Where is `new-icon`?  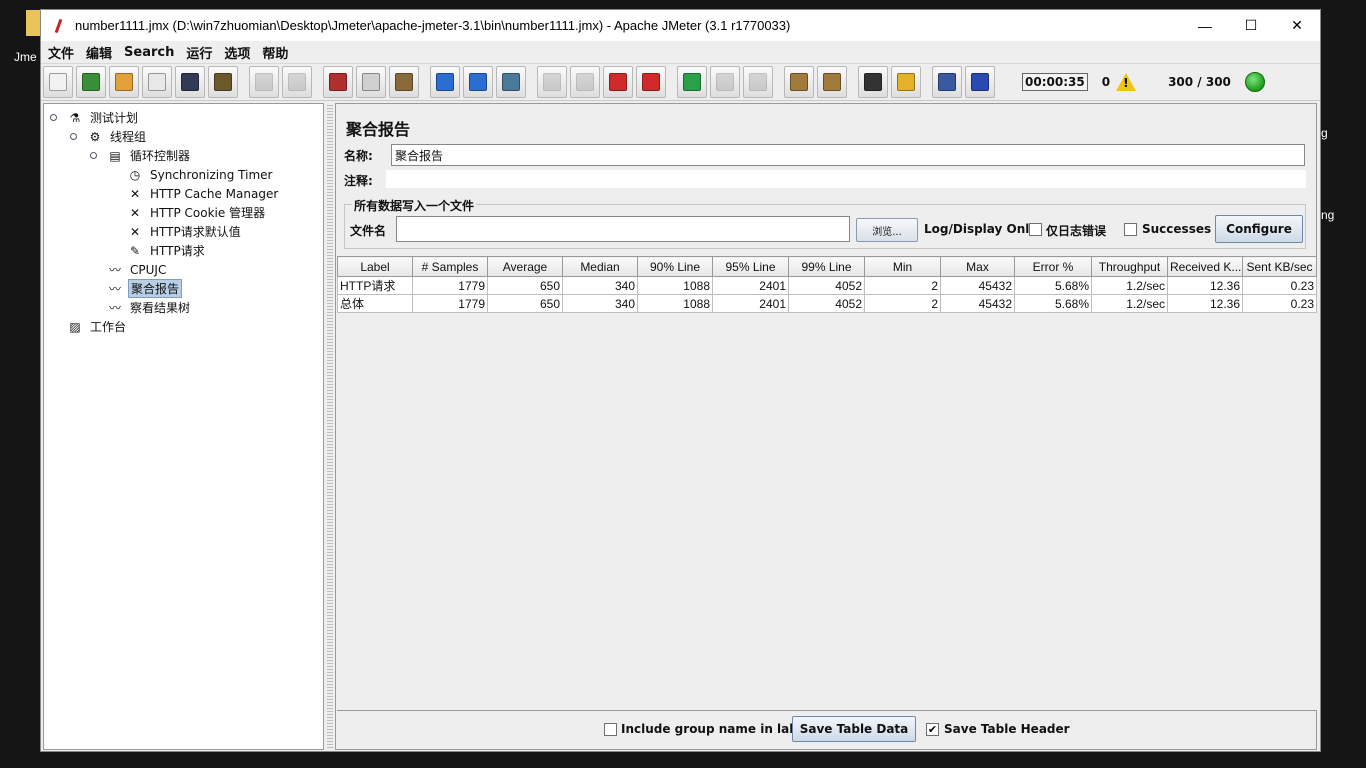 new-icon is located at coordinates (58, 82).